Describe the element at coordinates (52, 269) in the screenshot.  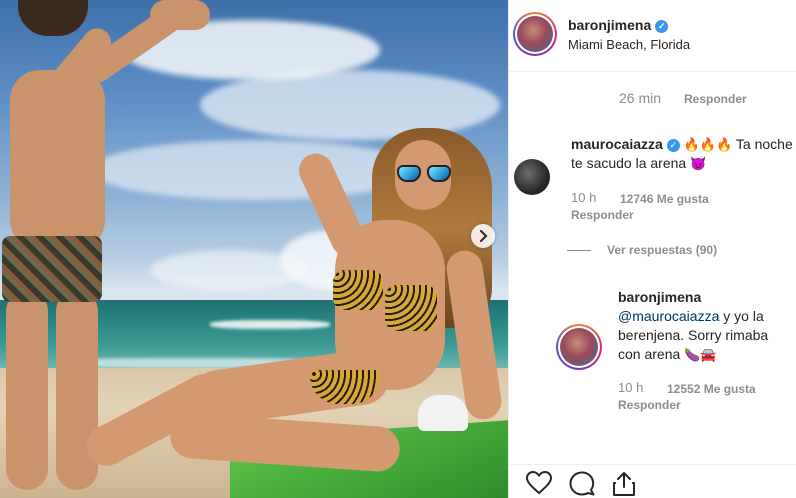
I see `kid-swim-shorts` at that location.